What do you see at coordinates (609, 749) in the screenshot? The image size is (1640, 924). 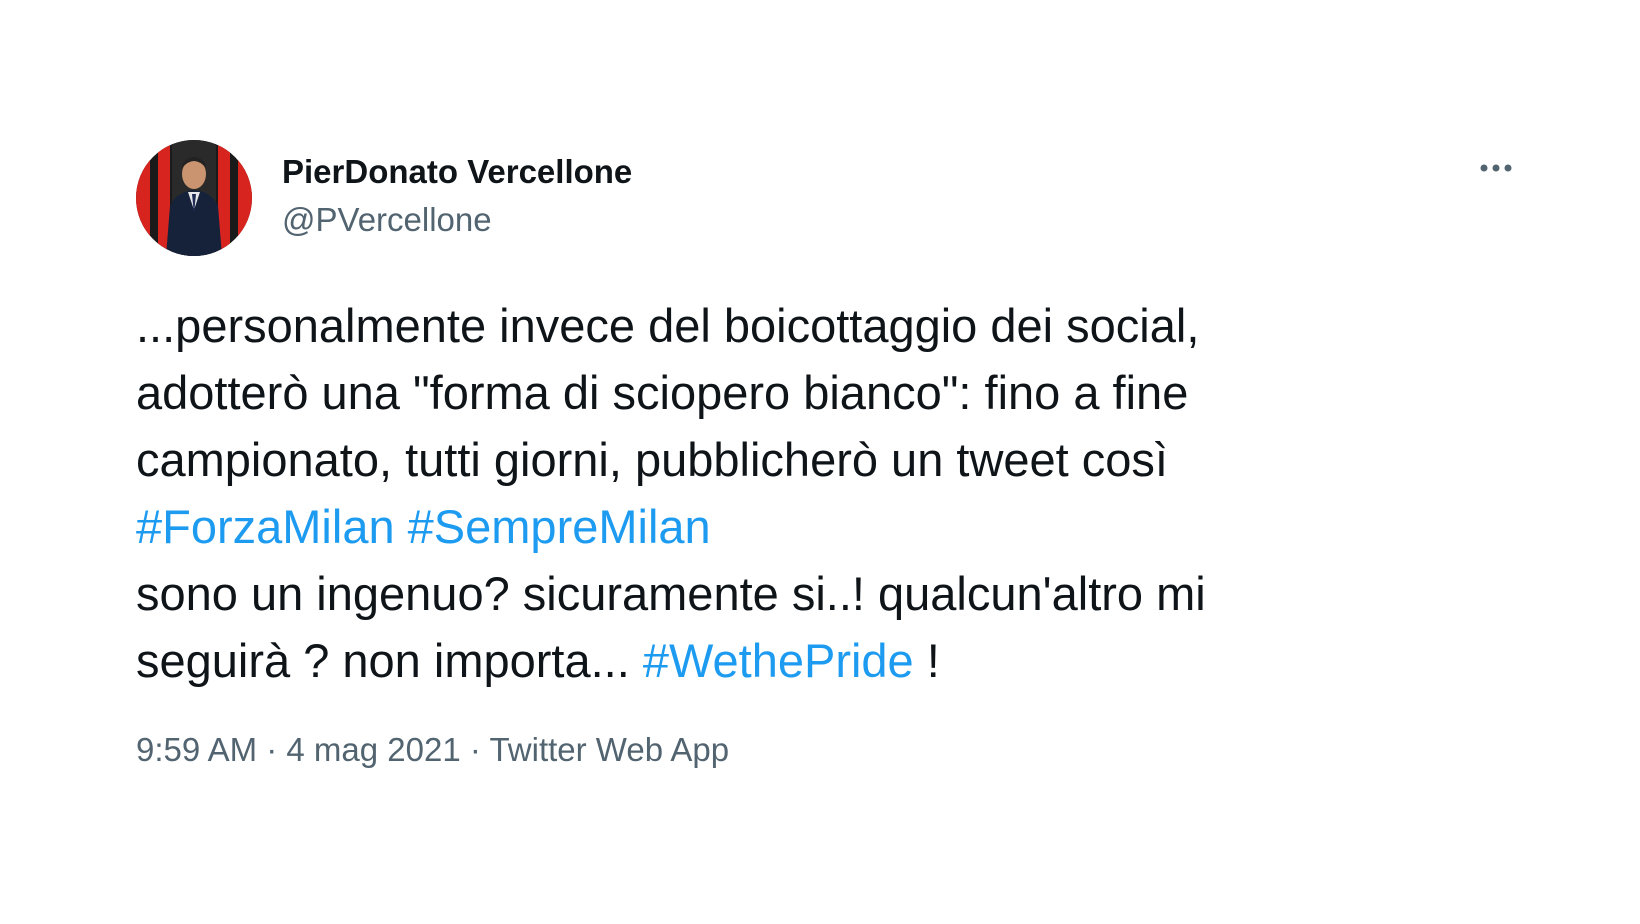 I see `tweet-source: Twitter Web App` at bounding box center [609, 749].